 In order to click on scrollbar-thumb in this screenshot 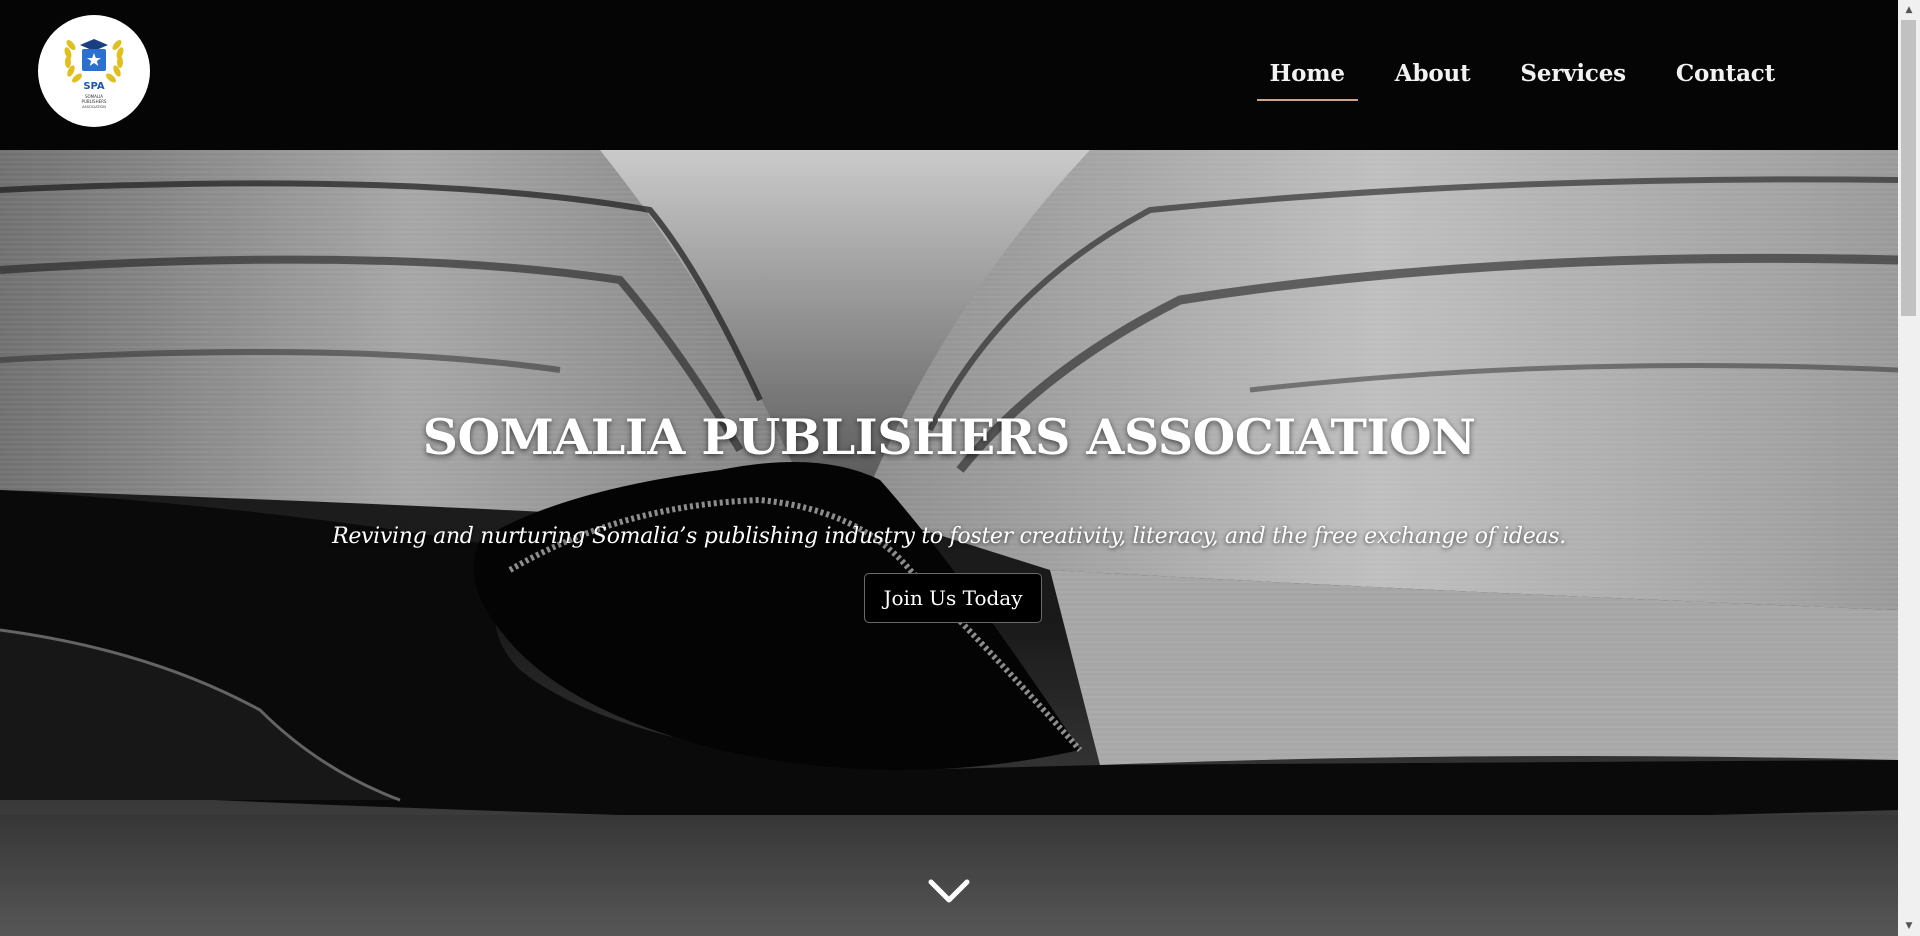, I will do `click(1908, 168)`.